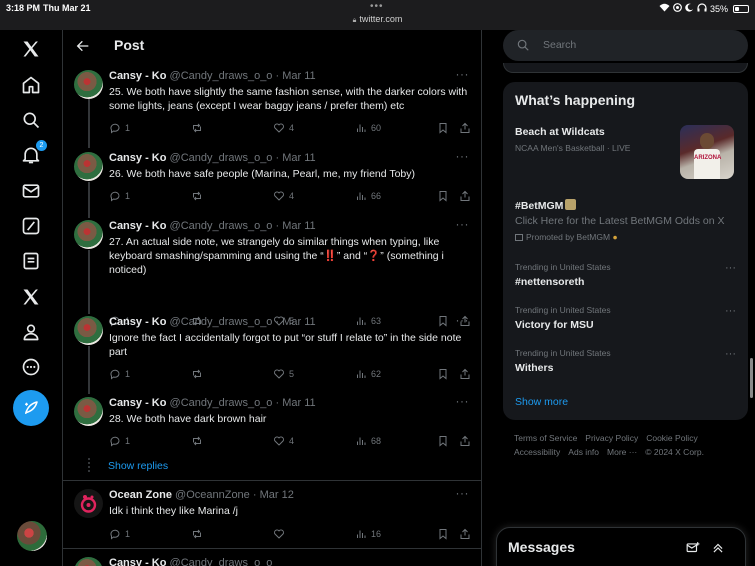  What do you see at coordinates (718, 548) in the screenshot?
I see `chevron-up-icon` at bounding box center [718, 548].